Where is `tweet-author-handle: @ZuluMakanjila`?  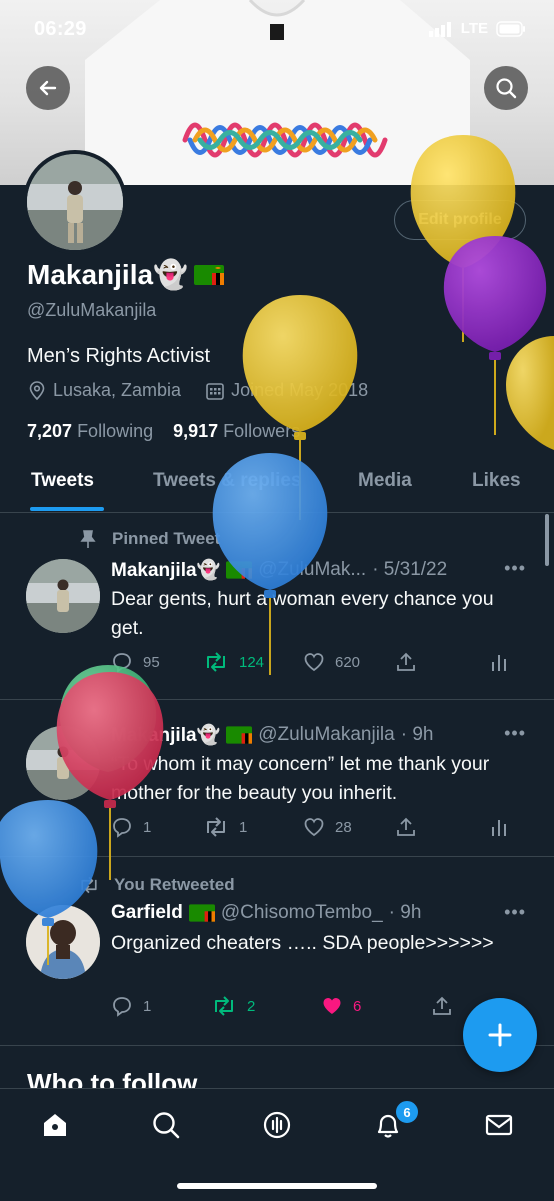 tweet-author-handle: @ZuluMakanjila is located at coordinates (326, 734).